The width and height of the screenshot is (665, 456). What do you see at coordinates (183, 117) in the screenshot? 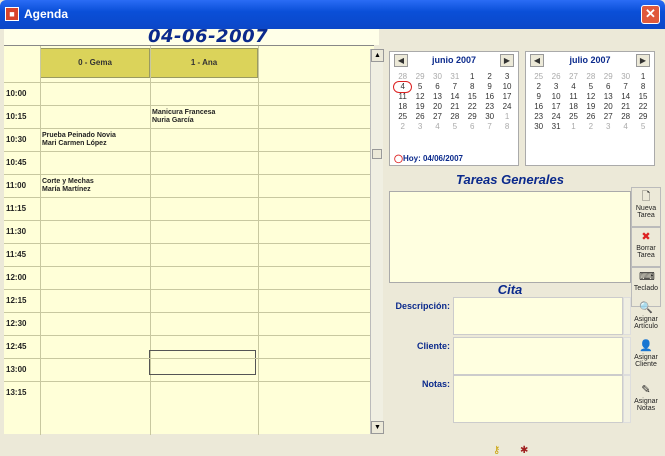
I see `appointment: Manicura Francesa Nuria García` at bounding box center [183, 117].